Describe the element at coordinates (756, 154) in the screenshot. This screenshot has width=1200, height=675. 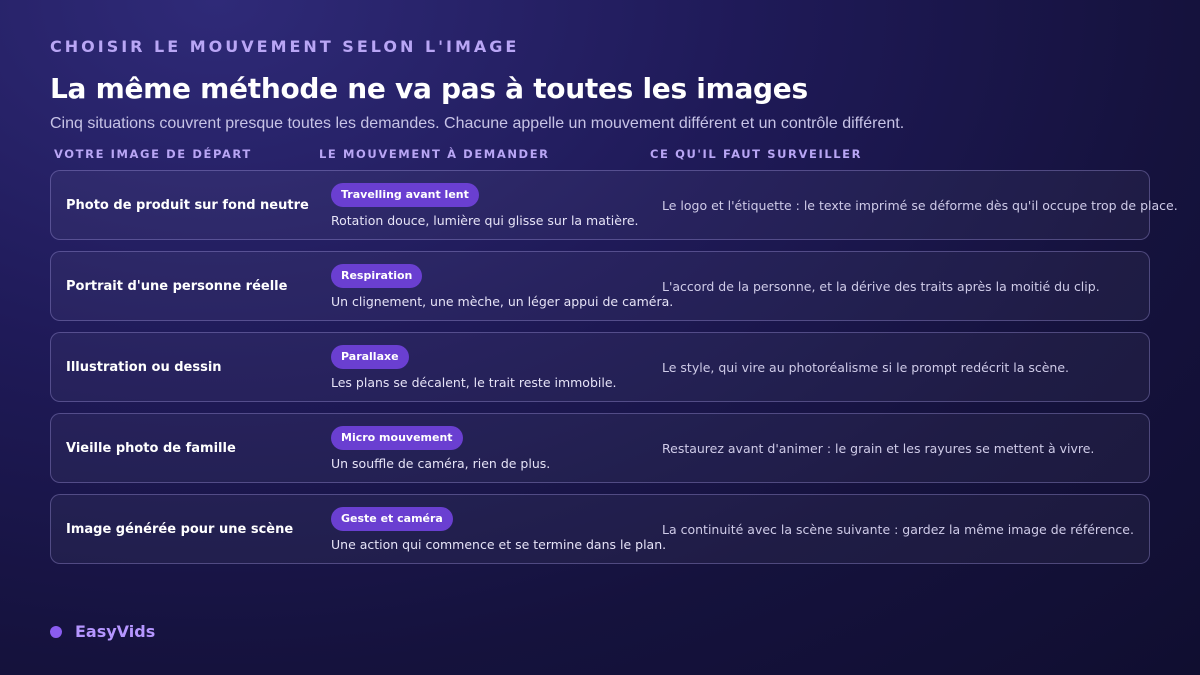
I see `column-header-watch: CE QU'IL FAUT SURVEILLER` at that location.